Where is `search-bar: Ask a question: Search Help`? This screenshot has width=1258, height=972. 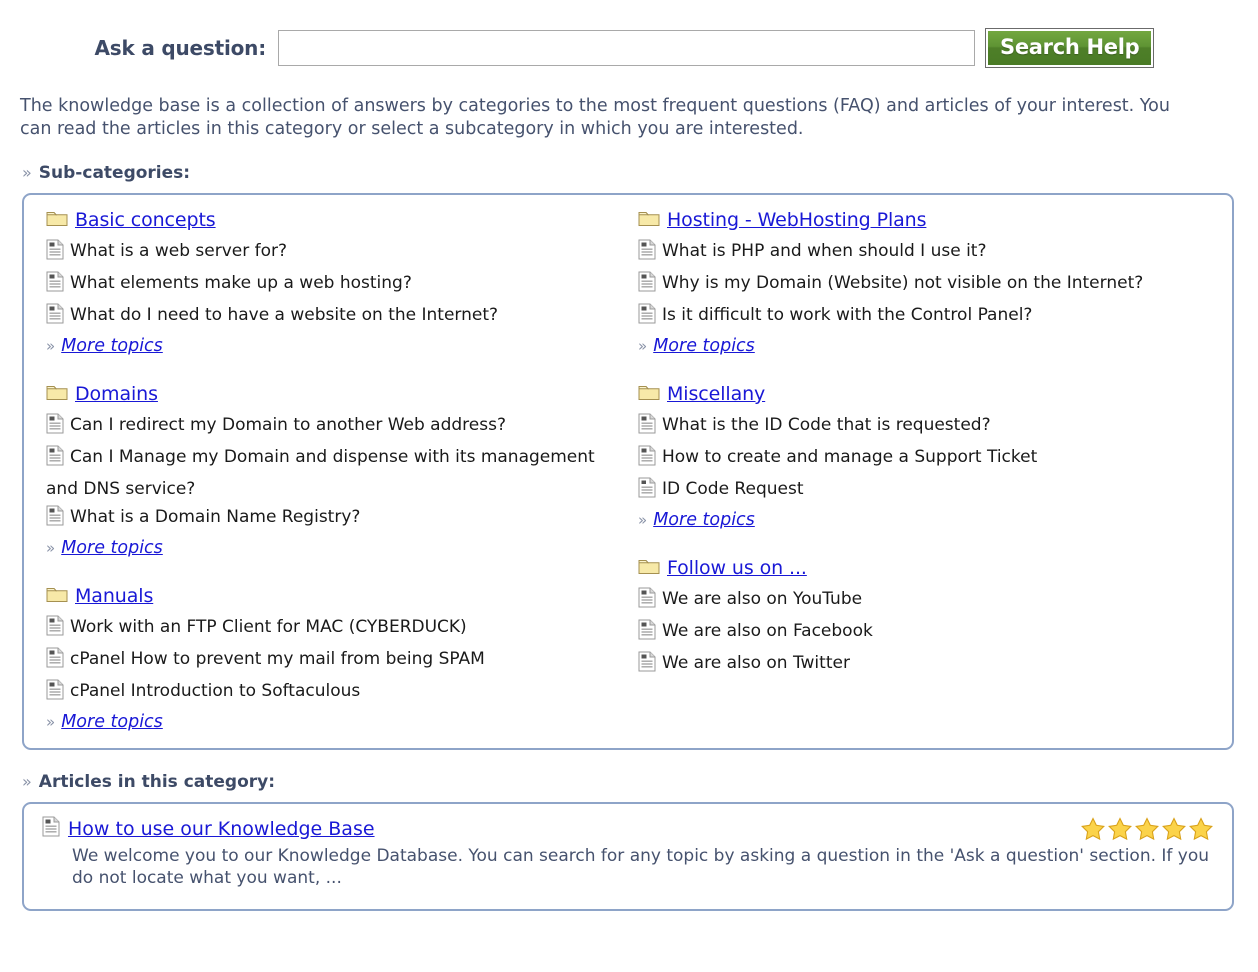
search-bar: Ask a question: Search Help is located at coordinates (629, 35).